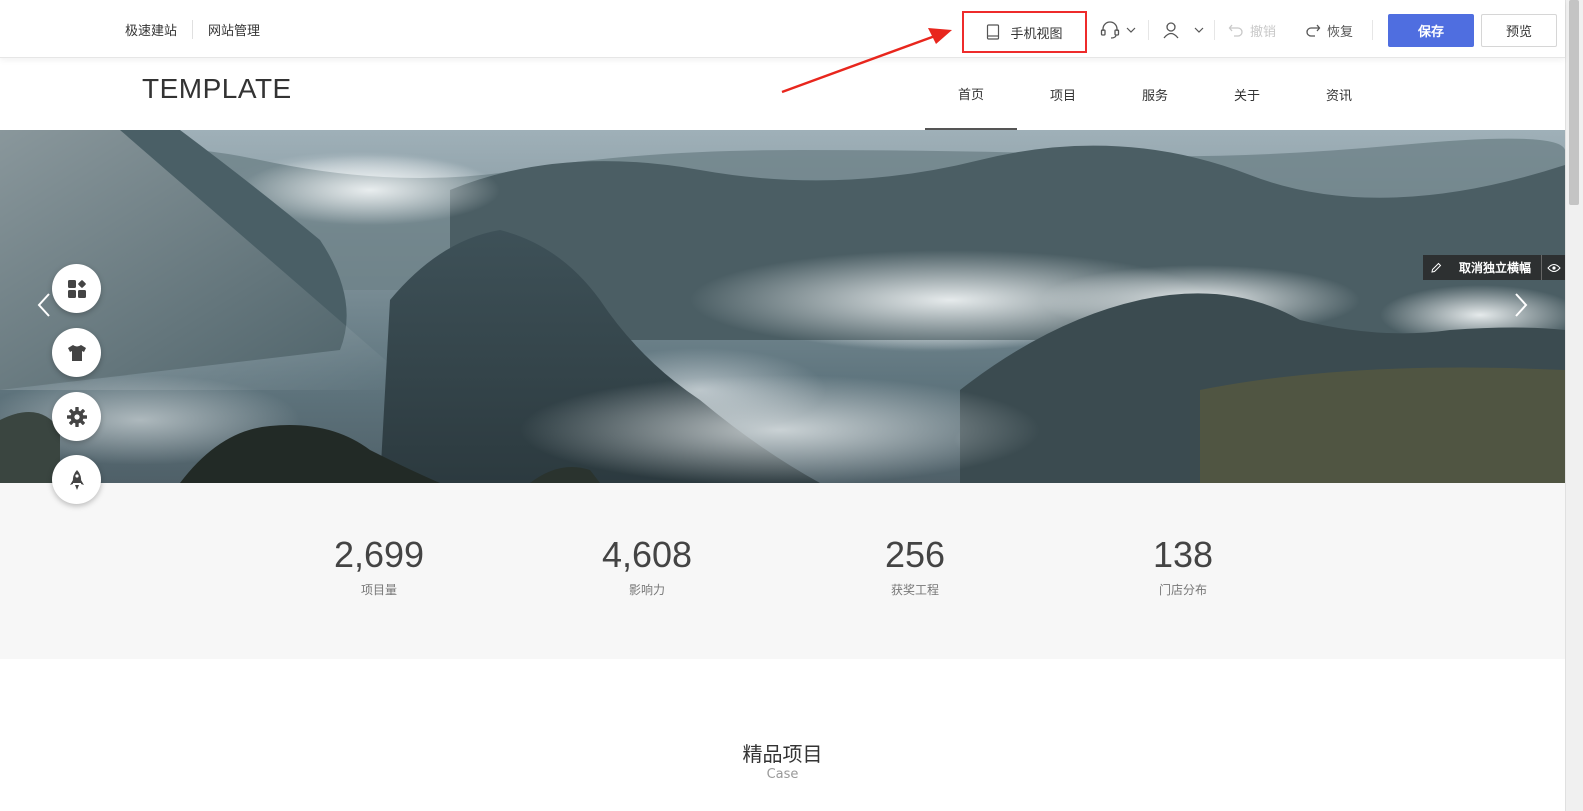 Image resolution: width=1583 pixels, height=811 pixels. What do you see at coordinates (914, 590) in the screenshot?
I see `stat-label: 获奖工程` at bounding box center [914, 590].